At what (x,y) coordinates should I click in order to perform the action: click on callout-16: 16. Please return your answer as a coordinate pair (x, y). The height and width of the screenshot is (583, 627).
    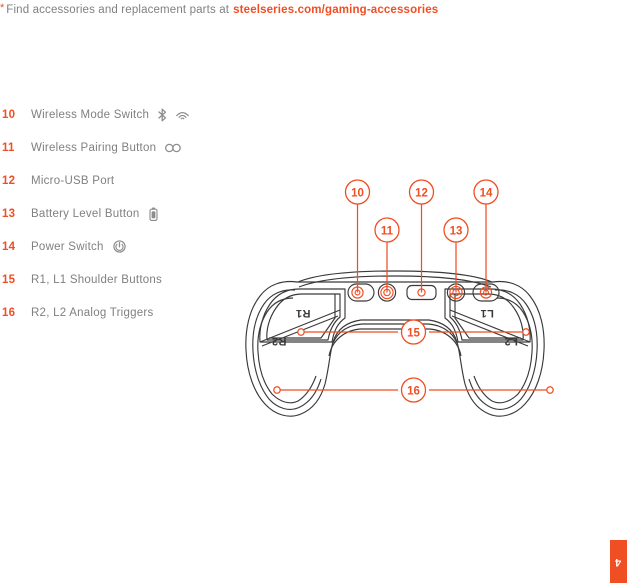
    Looking at the image, I should click on (413, 390).